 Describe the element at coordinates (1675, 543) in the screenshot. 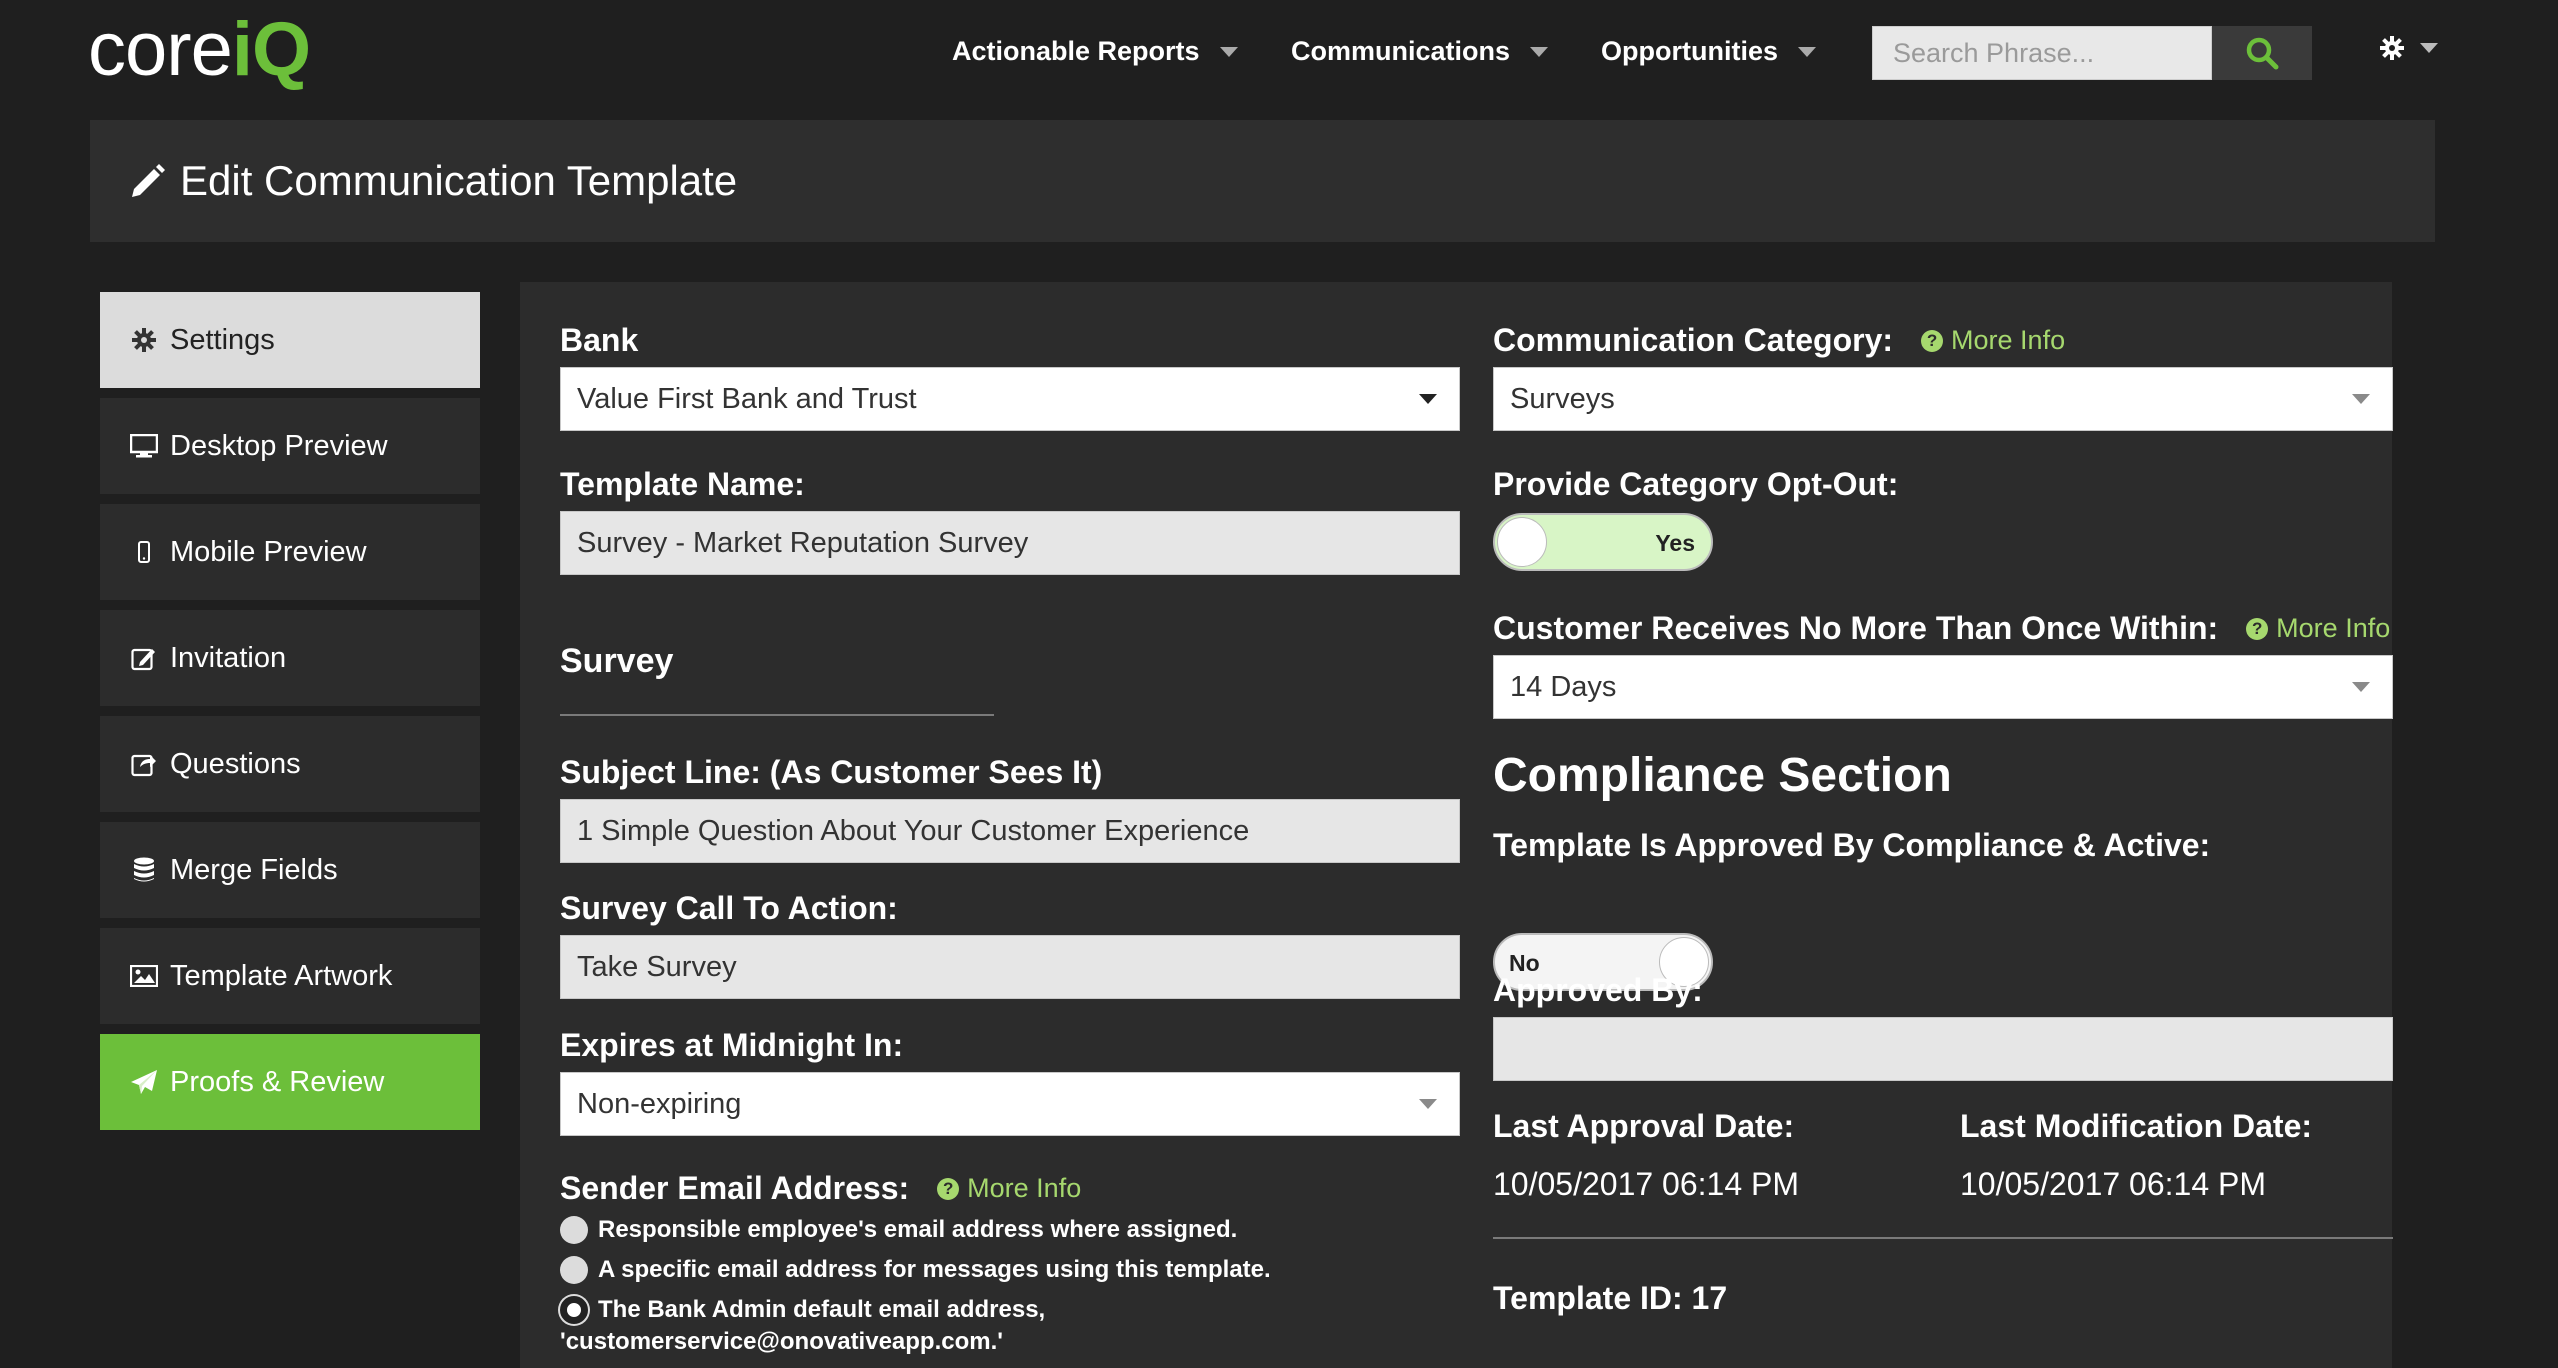

I see `toggle-text: Yes` at that location.